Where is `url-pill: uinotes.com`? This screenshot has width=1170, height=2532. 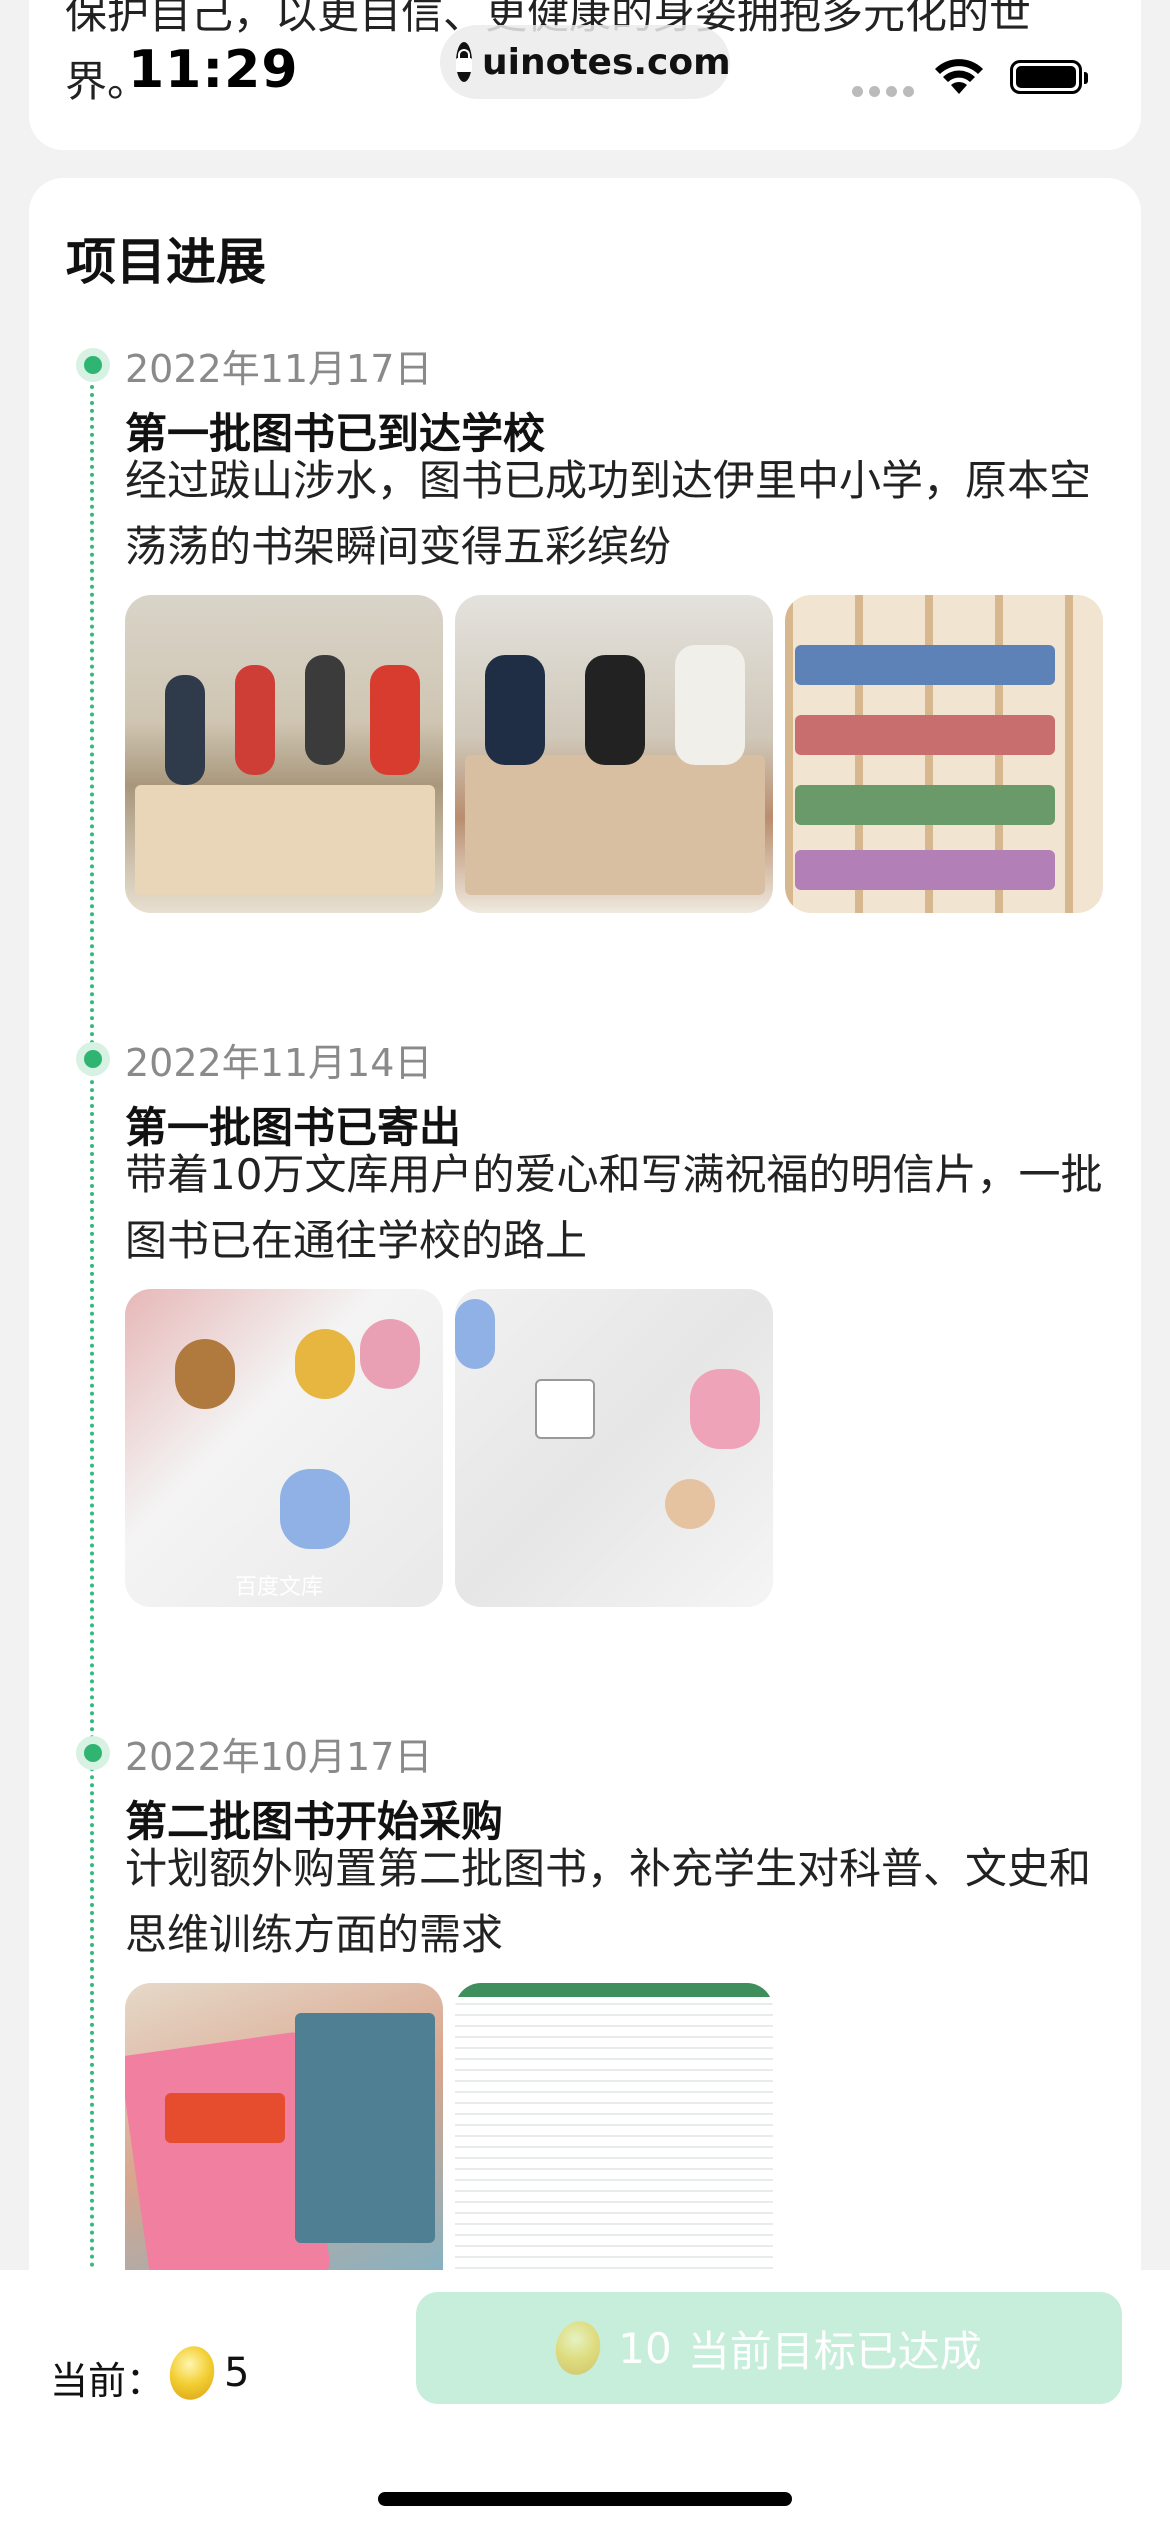
url-pill: uinotes.com is located at coordinates (585, 62).